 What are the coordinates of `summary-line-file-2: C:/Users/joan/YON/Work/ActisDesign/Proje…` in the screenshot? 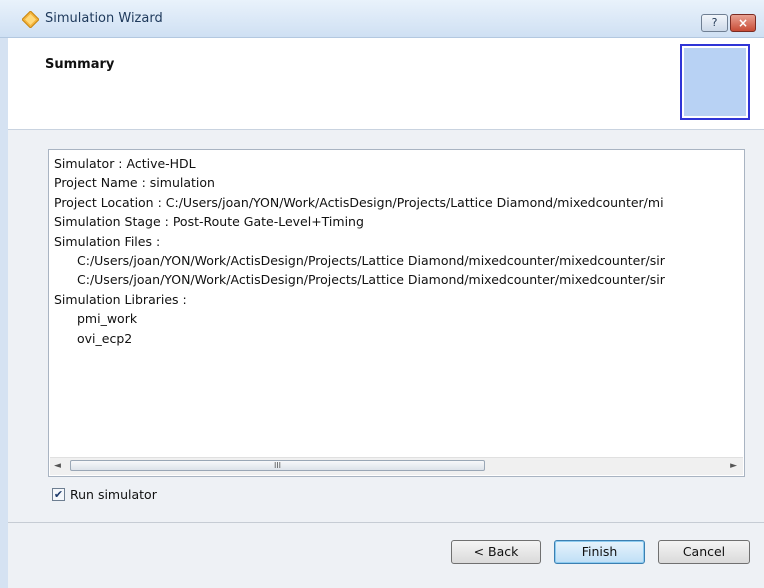 It's located at (371, 280).